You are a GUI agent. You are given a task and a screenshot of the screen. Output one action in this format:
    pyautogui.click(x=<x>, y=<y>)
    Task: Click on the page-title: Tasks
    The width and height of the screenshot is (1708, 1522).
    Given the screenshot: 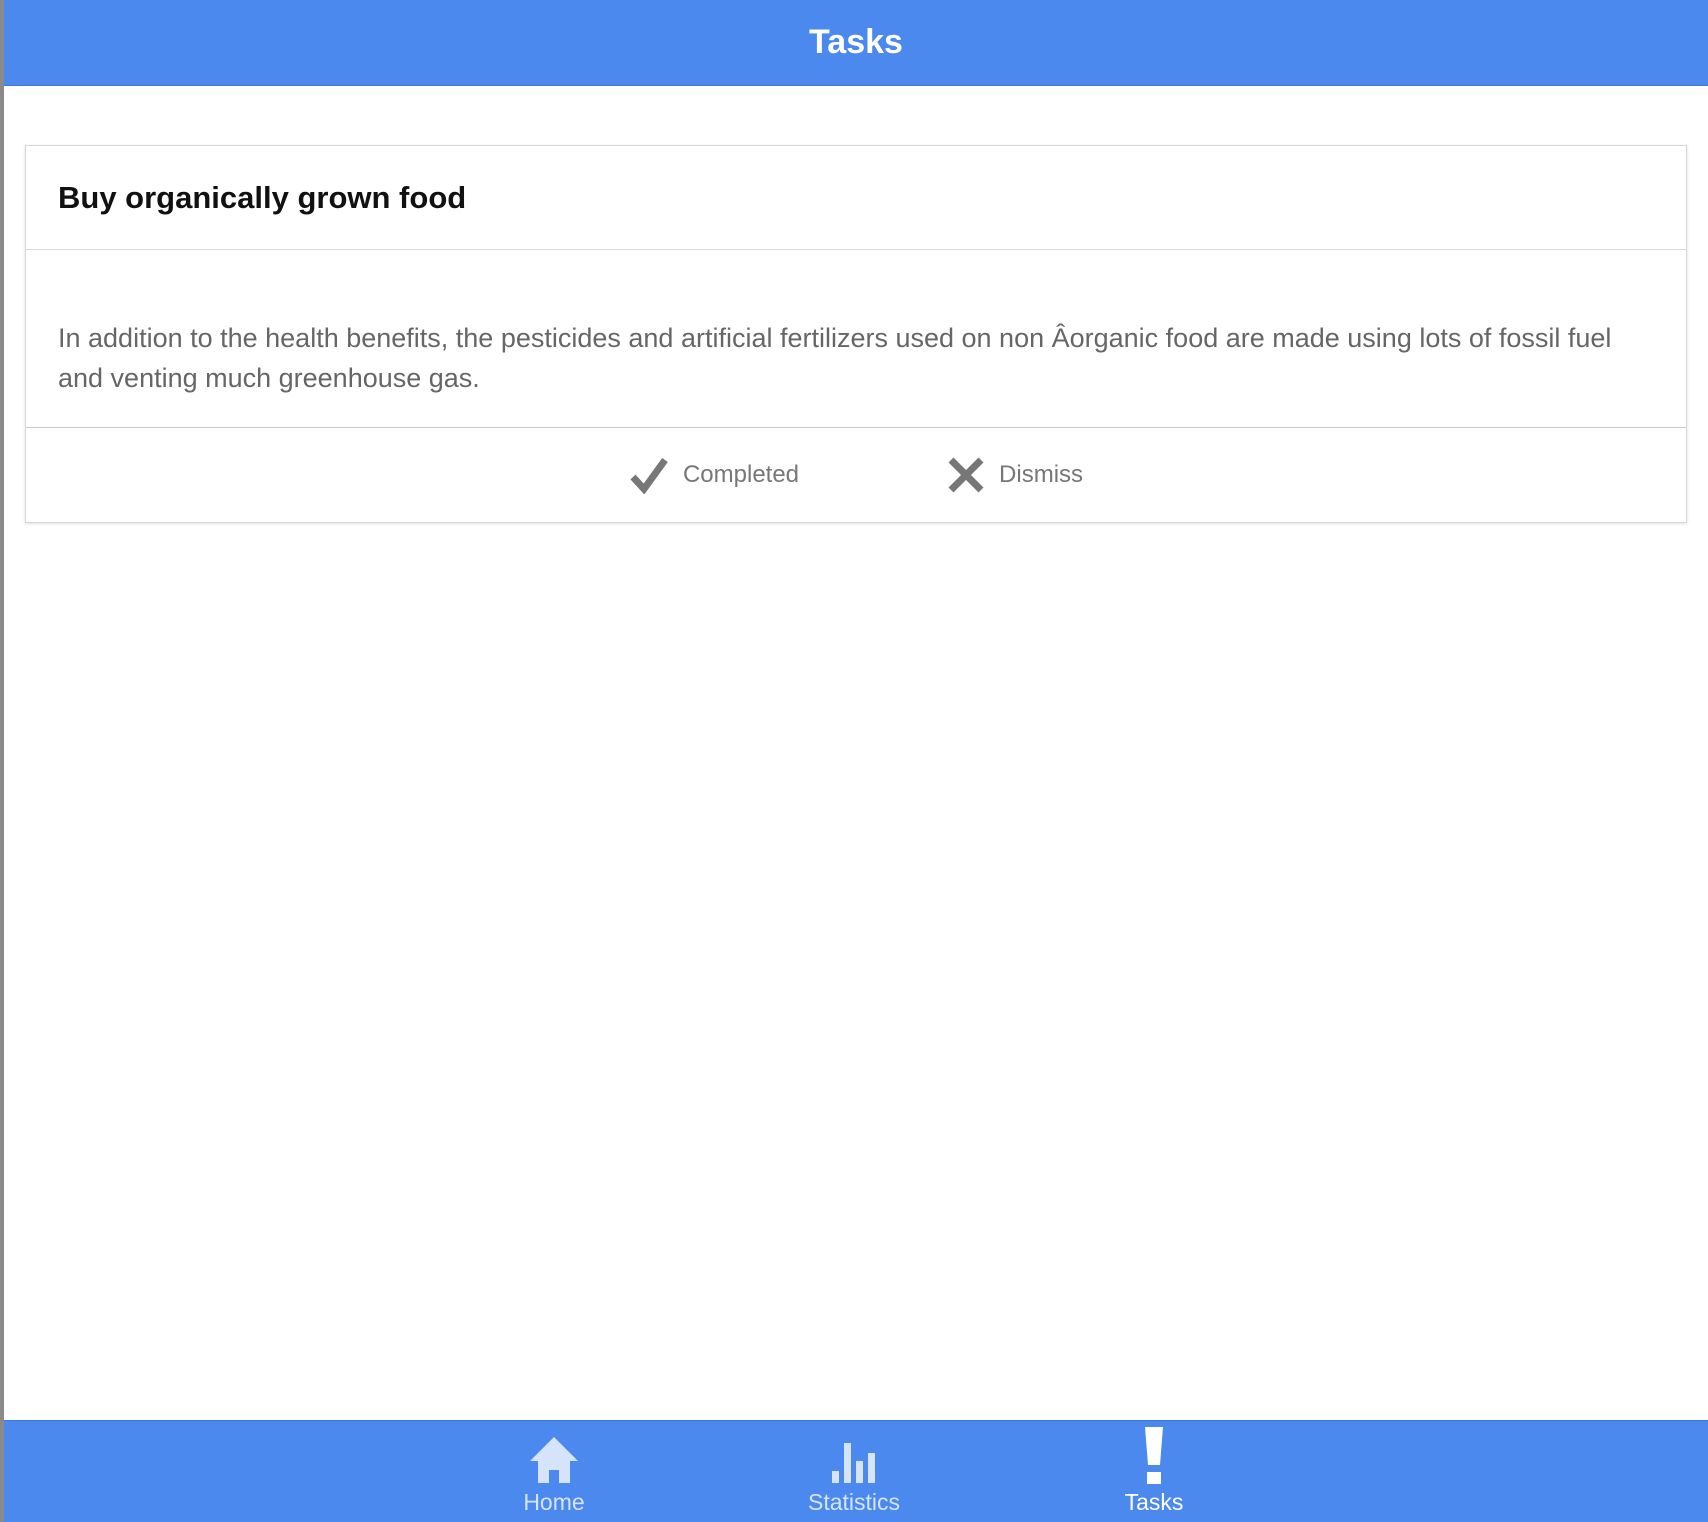 What is the action you would take?
    pyautogui.click(x=856, y=42)
    